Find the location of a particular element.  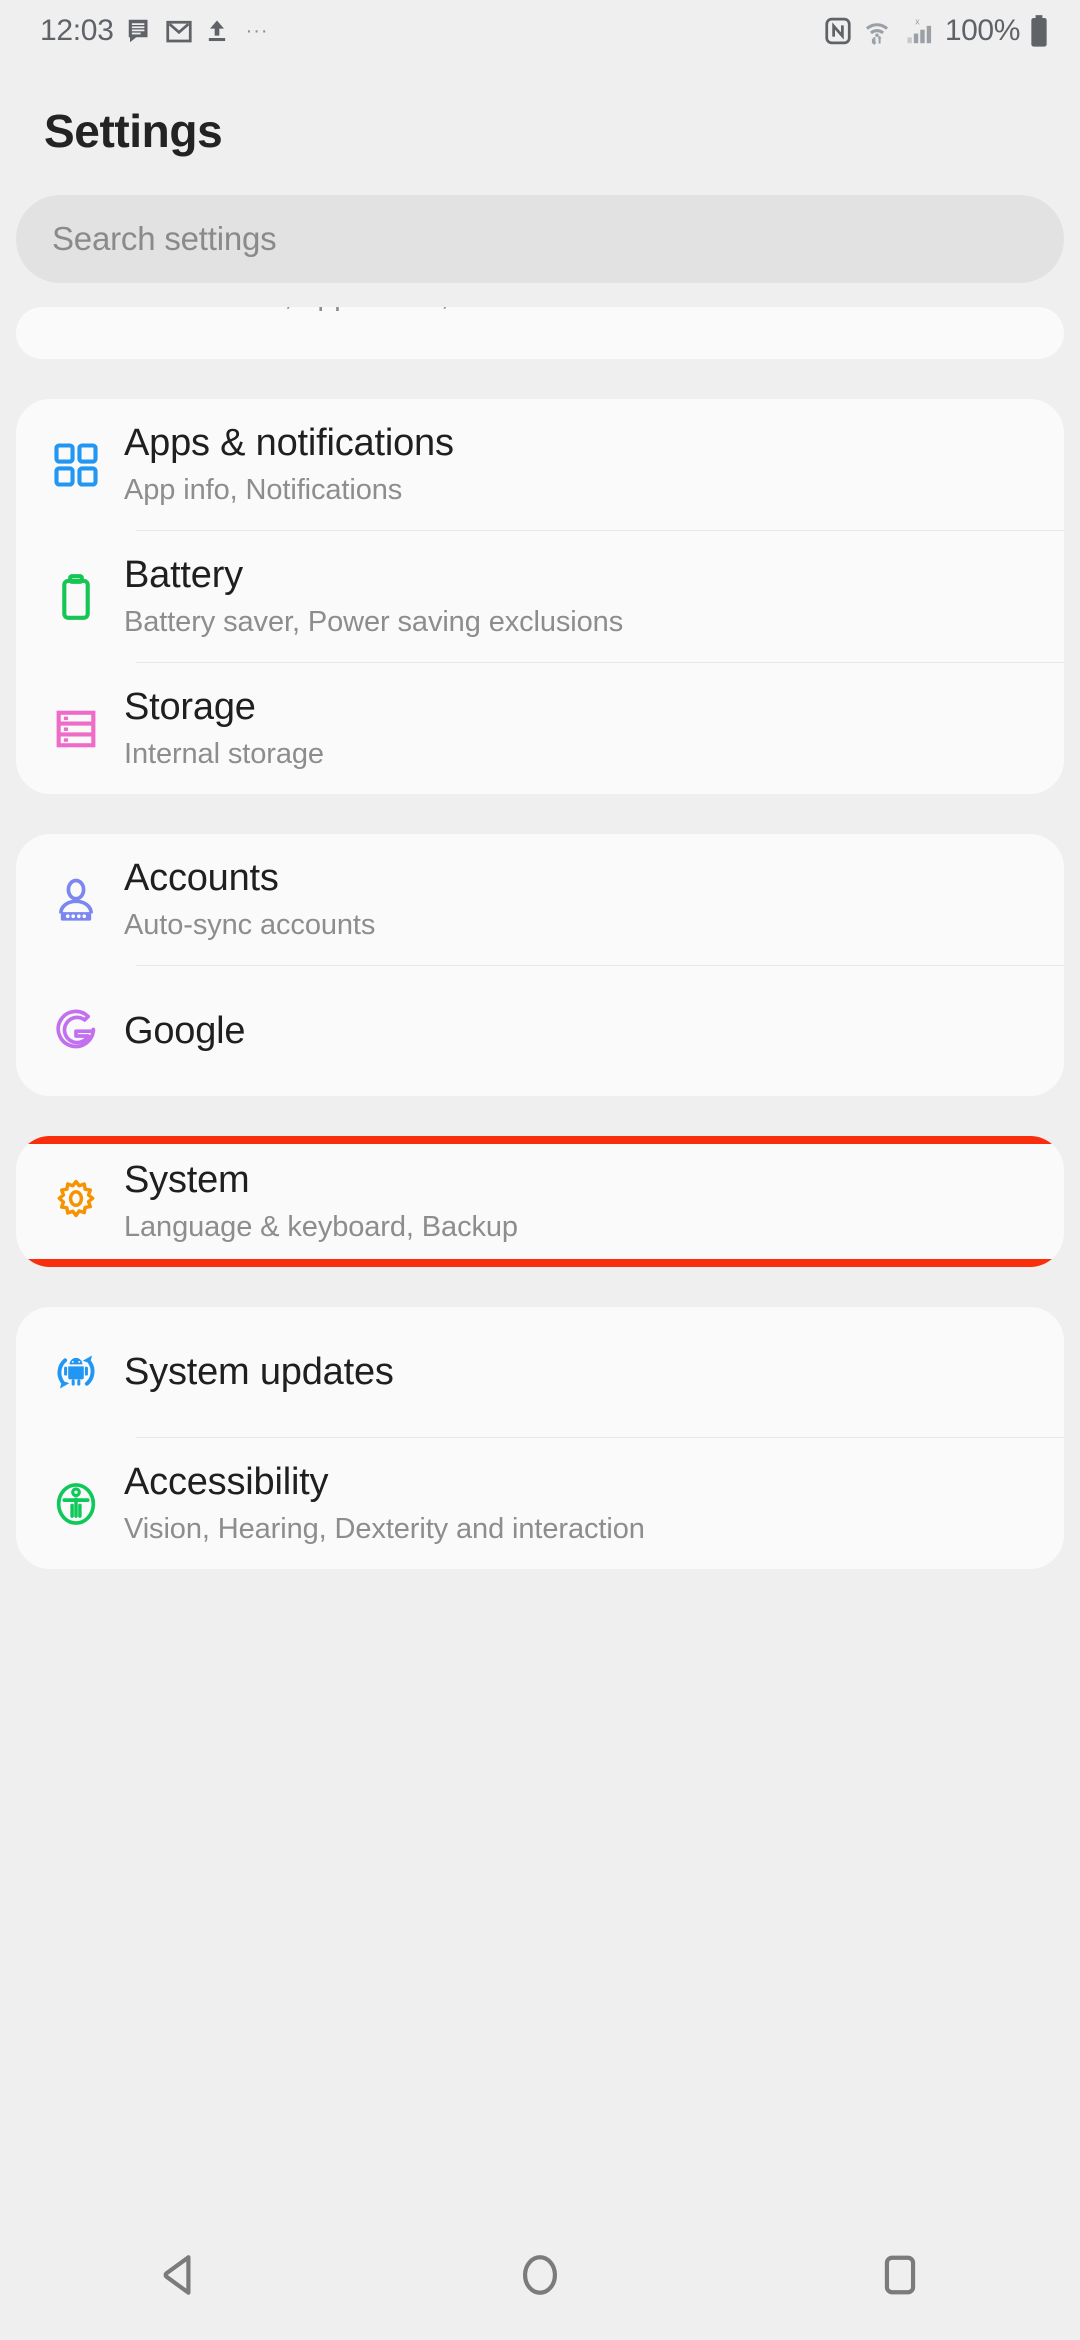

wifi-icon is located at coordinates (877, 31).